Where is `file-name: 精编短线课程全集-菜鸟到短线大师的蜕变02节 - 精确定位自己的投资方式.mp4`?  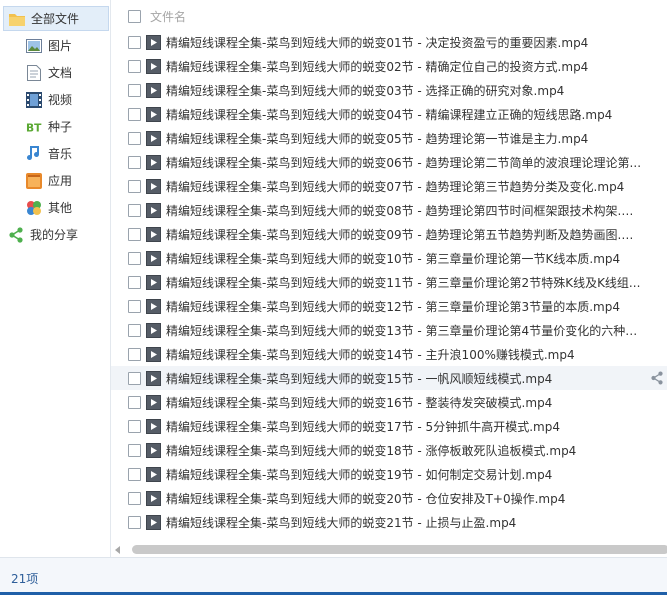 file-name: 精编短线课程全集-菜鸟到短线大师的蜕变02节 - 精确定位自己的投资方式.mp4 is located at coordinates (377, 66).